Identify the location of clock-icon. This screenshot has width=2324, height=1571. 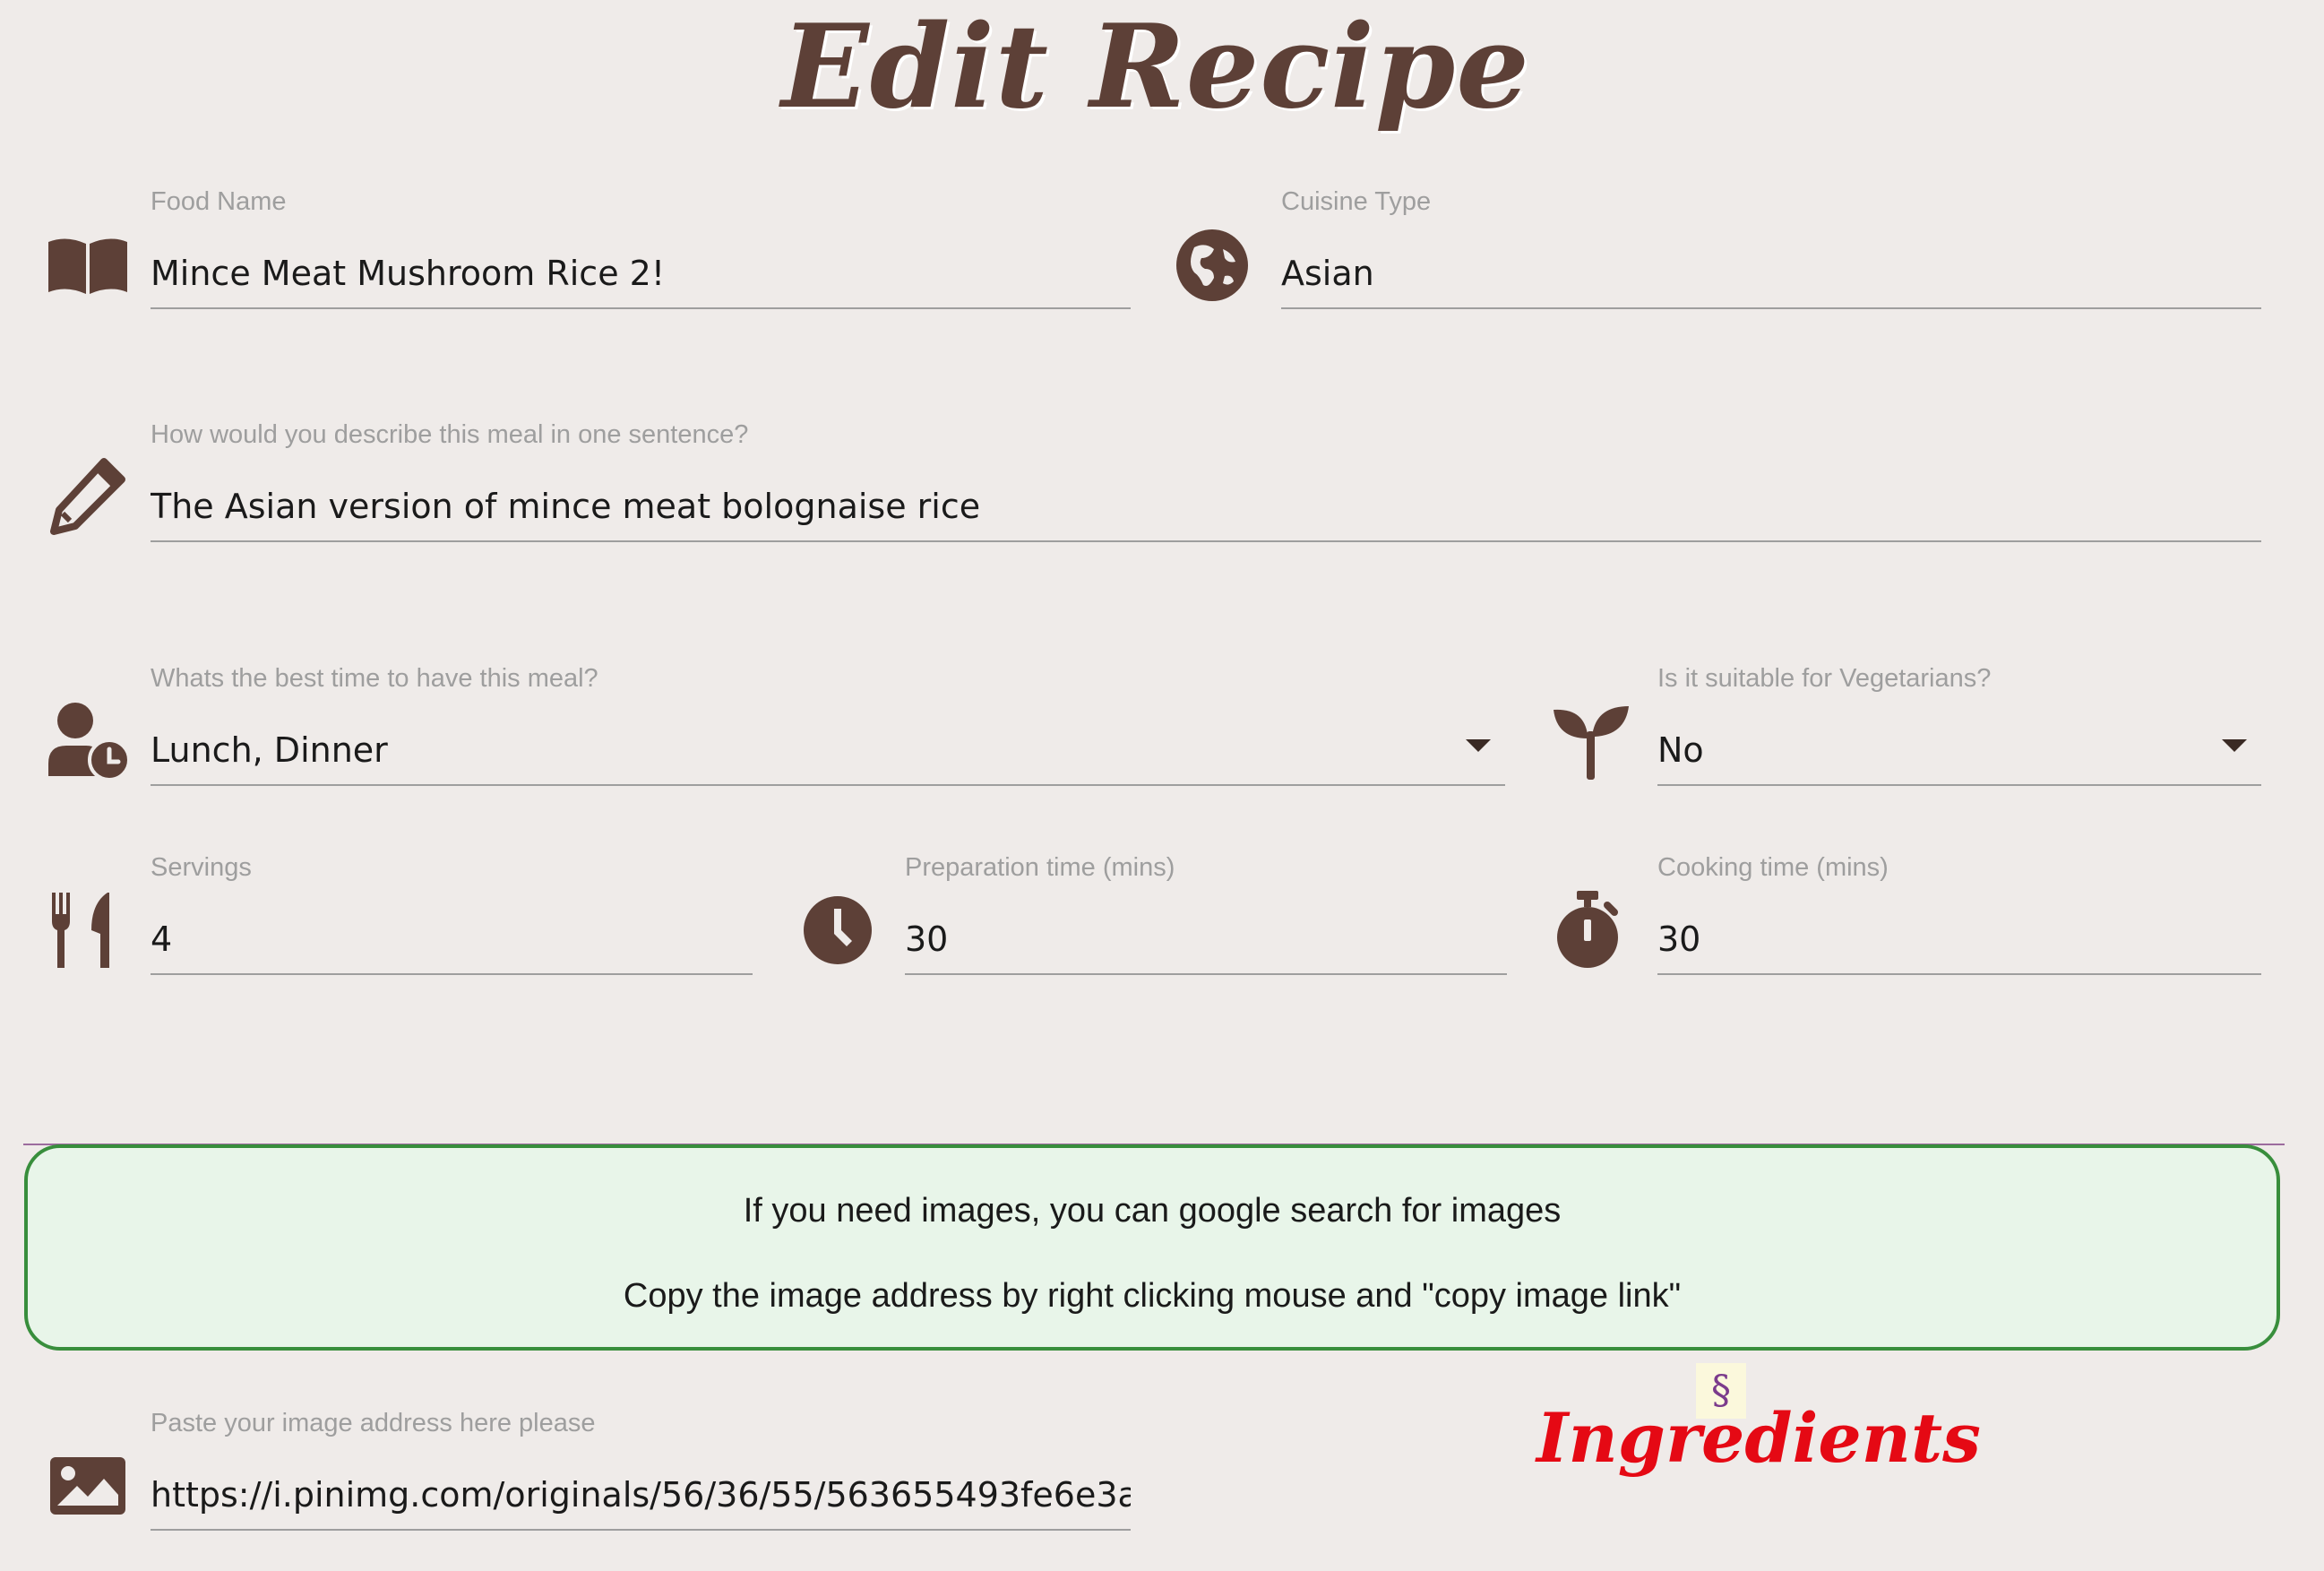
(838, 930).